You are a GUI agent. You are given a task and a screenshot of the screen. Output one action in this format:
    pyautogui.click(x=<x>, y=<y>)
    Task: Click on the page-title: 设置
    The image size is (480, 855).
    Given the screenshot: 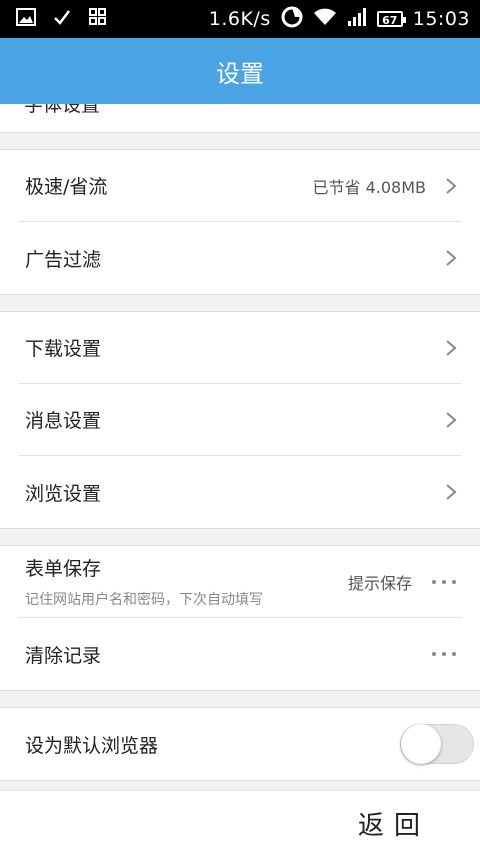 What is the action you would take?
    pyautogui.click(x=240, y=73)
    